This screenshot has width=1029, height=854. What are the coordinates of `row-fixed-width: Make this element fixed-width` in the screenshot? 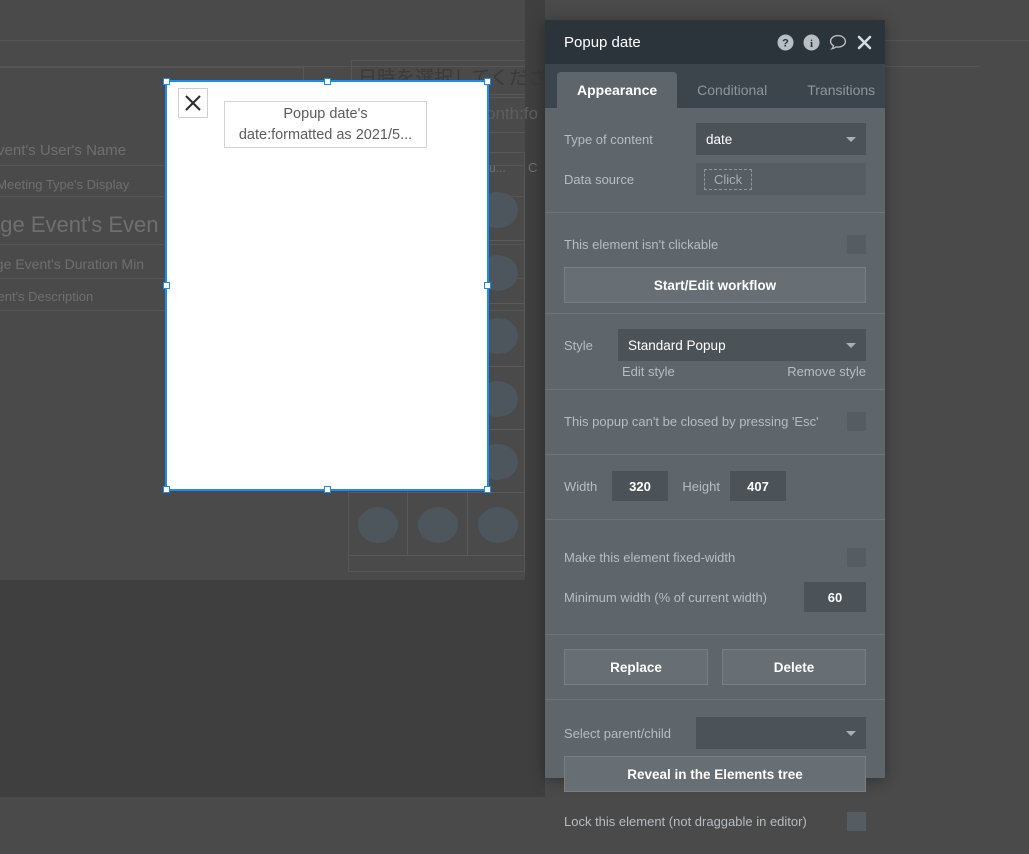 It's located at (715, 557).